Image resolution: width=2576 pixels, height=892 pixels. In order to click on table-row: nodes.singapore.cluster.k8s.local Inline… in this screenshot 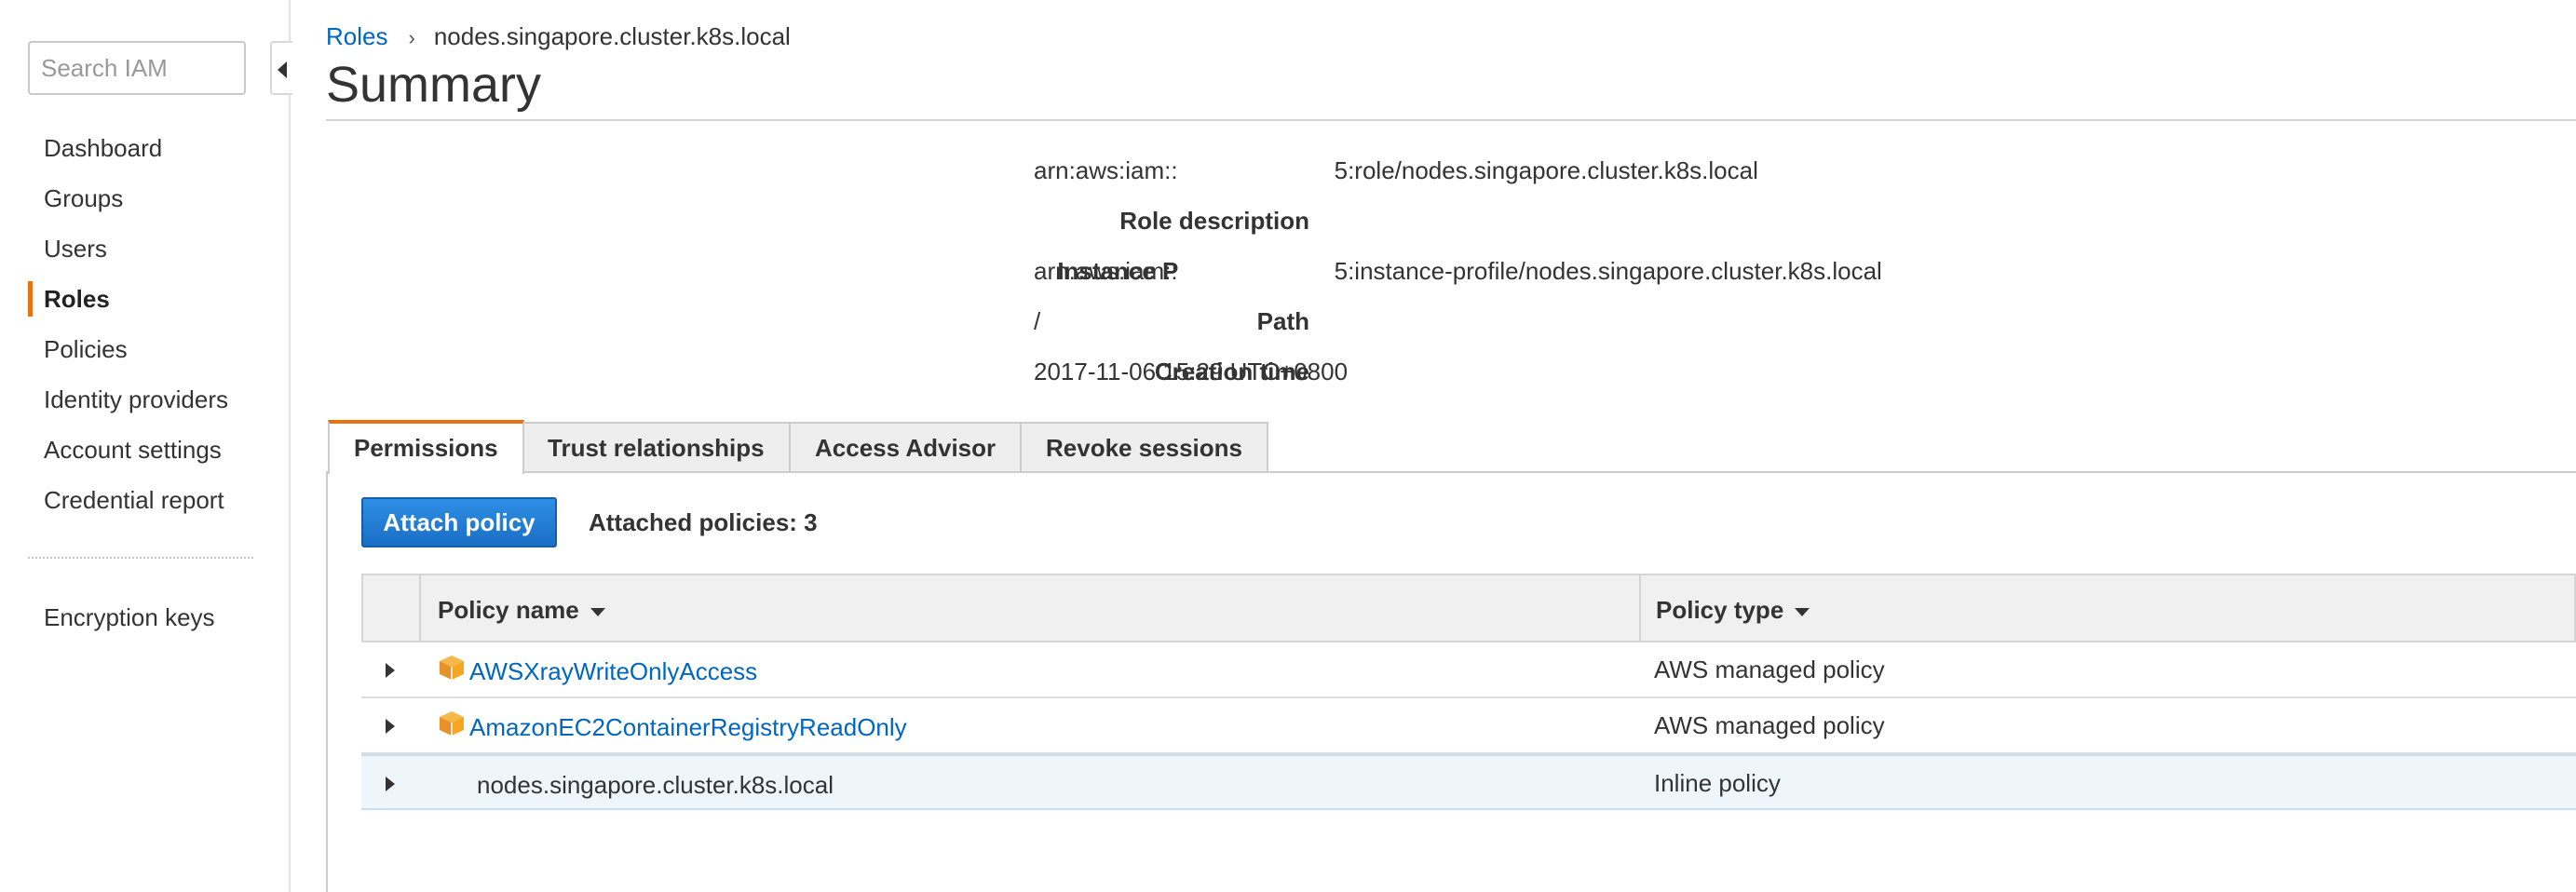, I will do `click(1468, 782)`.